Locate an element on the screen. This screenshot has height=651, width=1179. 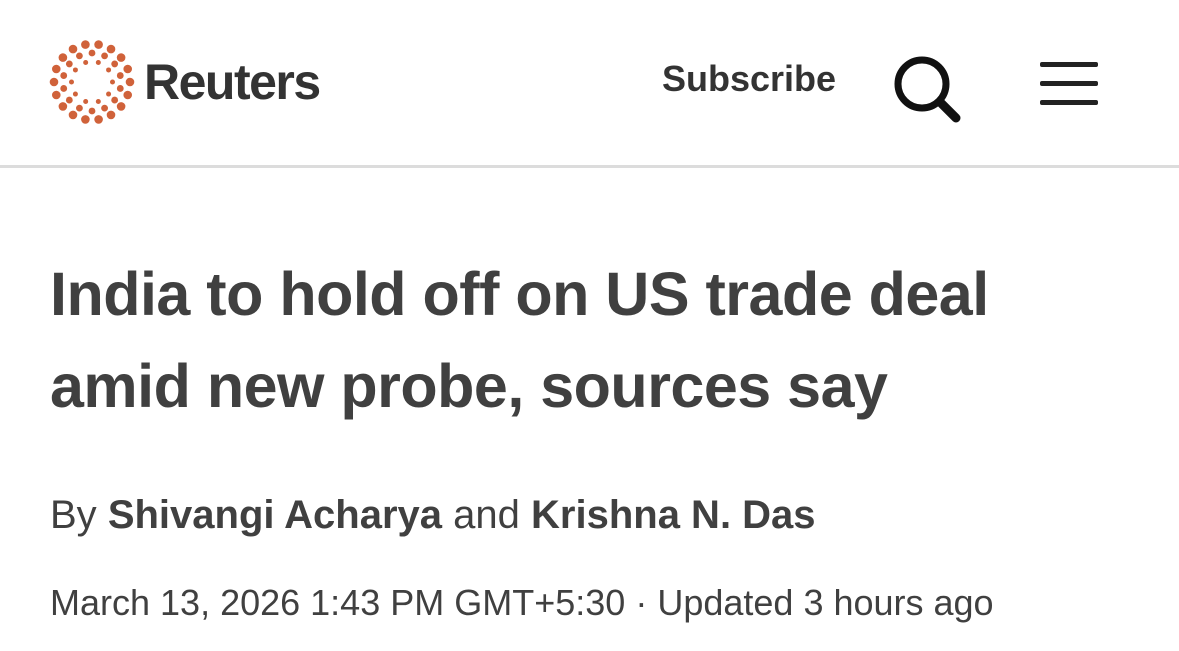
byline-prefix: By is located at coordinates (73, 515).